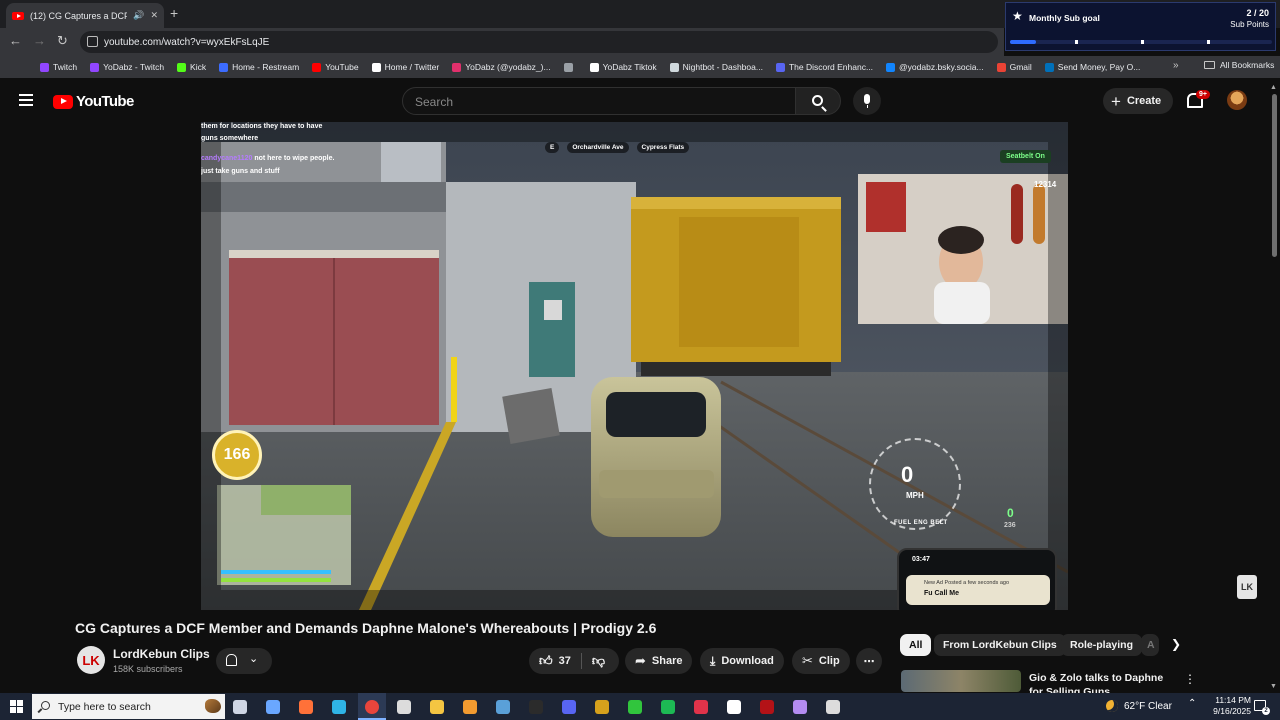 The image size is (1280, 720). Describe the element at coordinates (92, 41) in the screenshot. I see `site-info-icon` at that location.